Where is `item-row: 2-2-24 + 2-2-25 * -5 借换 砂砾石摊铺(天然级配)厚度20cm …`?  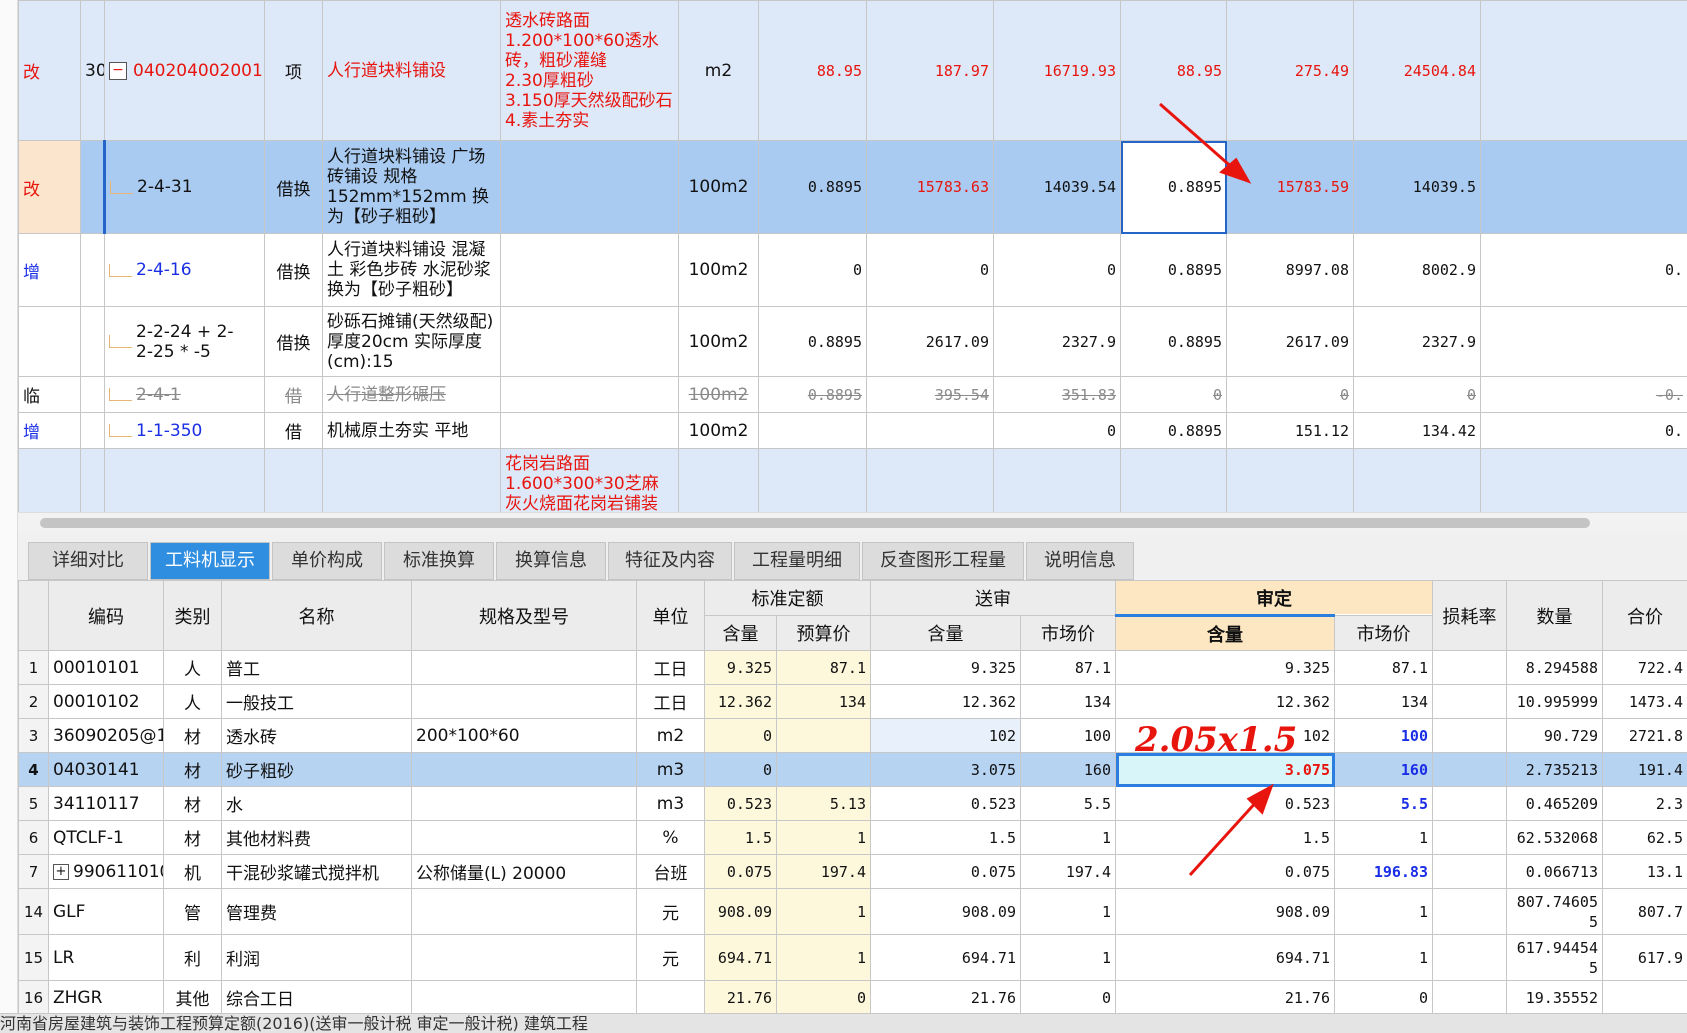
item-row: 2-2-24 + 2-2-25 * -5 借换 砂砾石摊铺(天然级配)厚度20cm … is located at coordinates (852, 341).